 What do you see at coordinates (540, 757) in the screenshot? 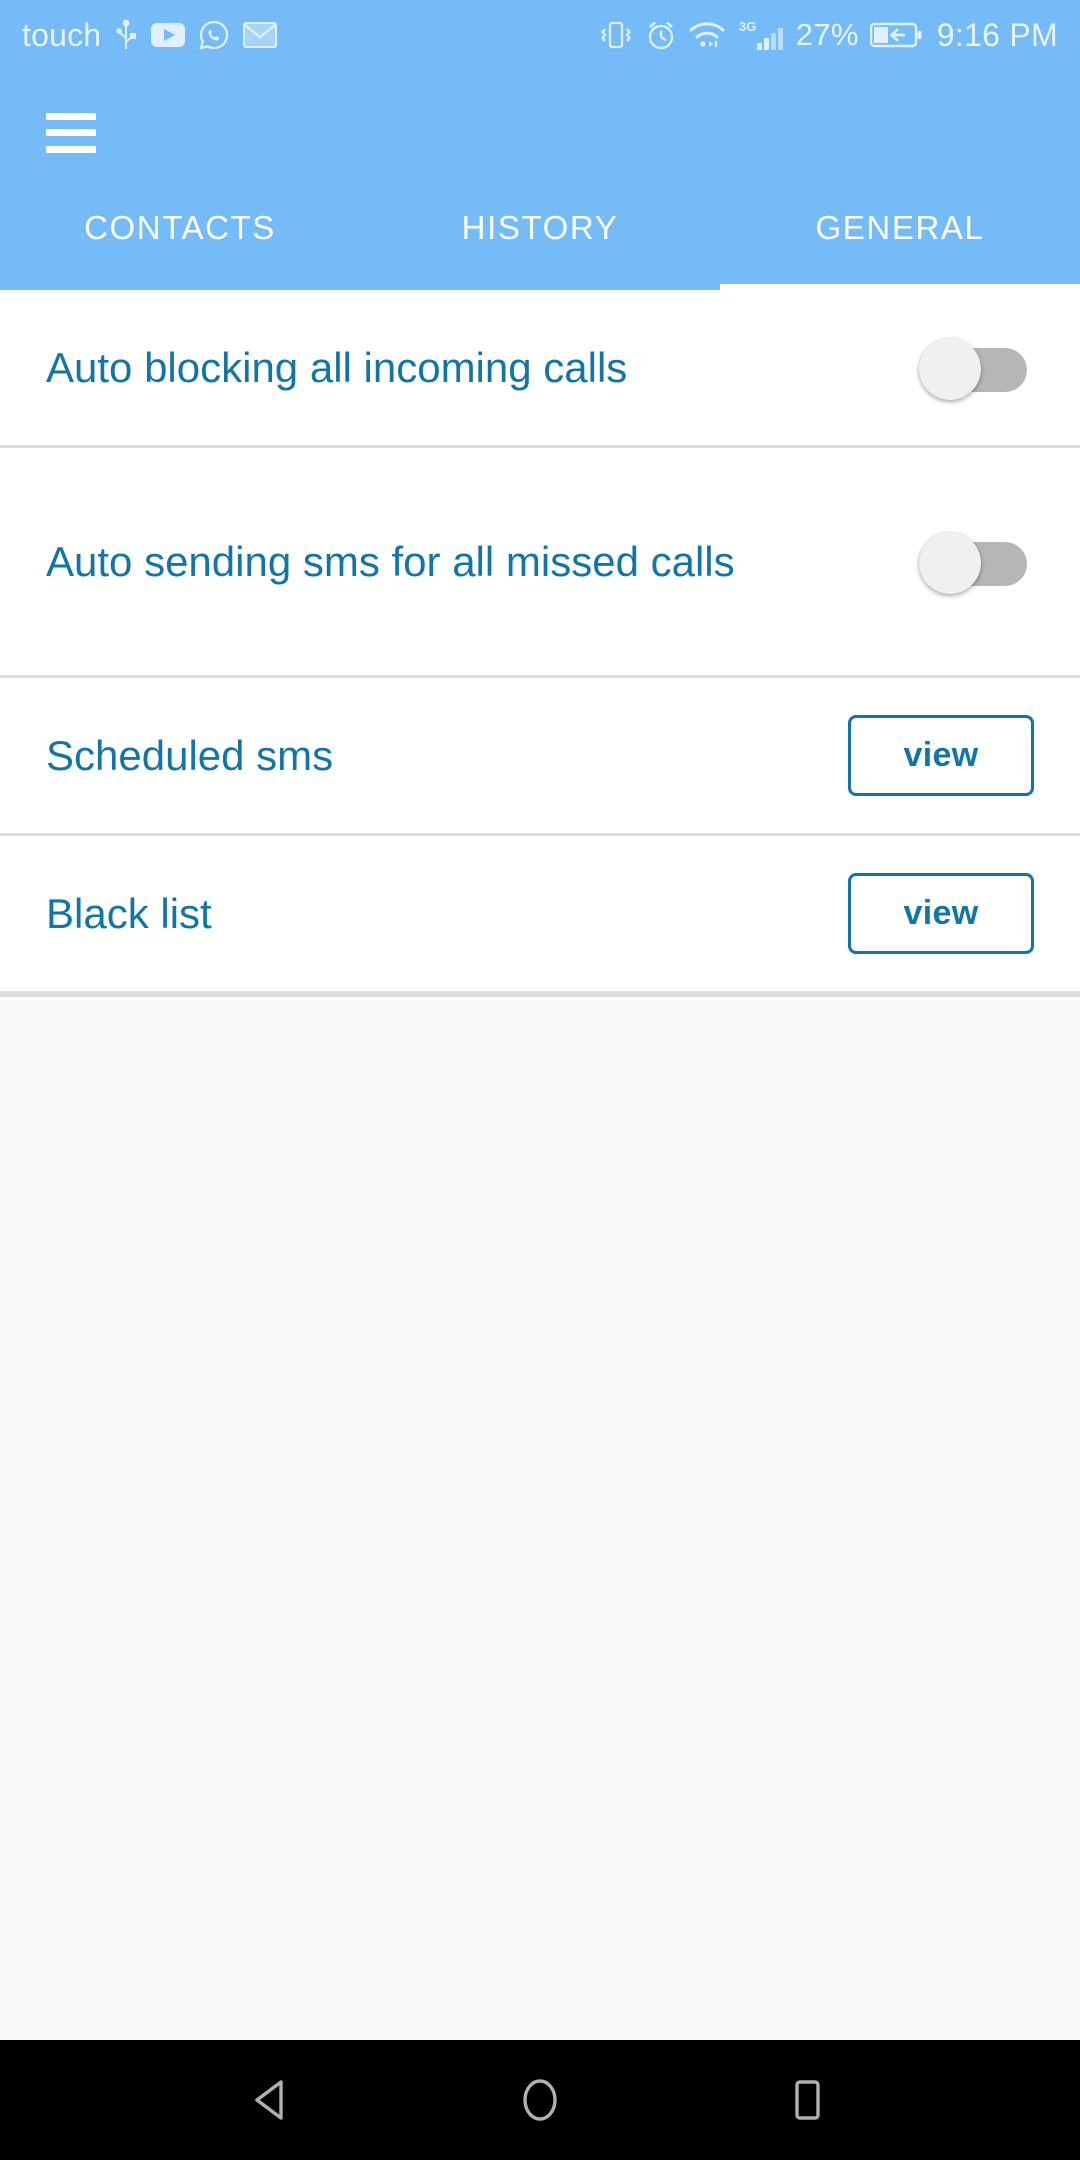
I see `settings-row-scheduled-sms: Scheduled sms view` at bounding box center [540, 757].